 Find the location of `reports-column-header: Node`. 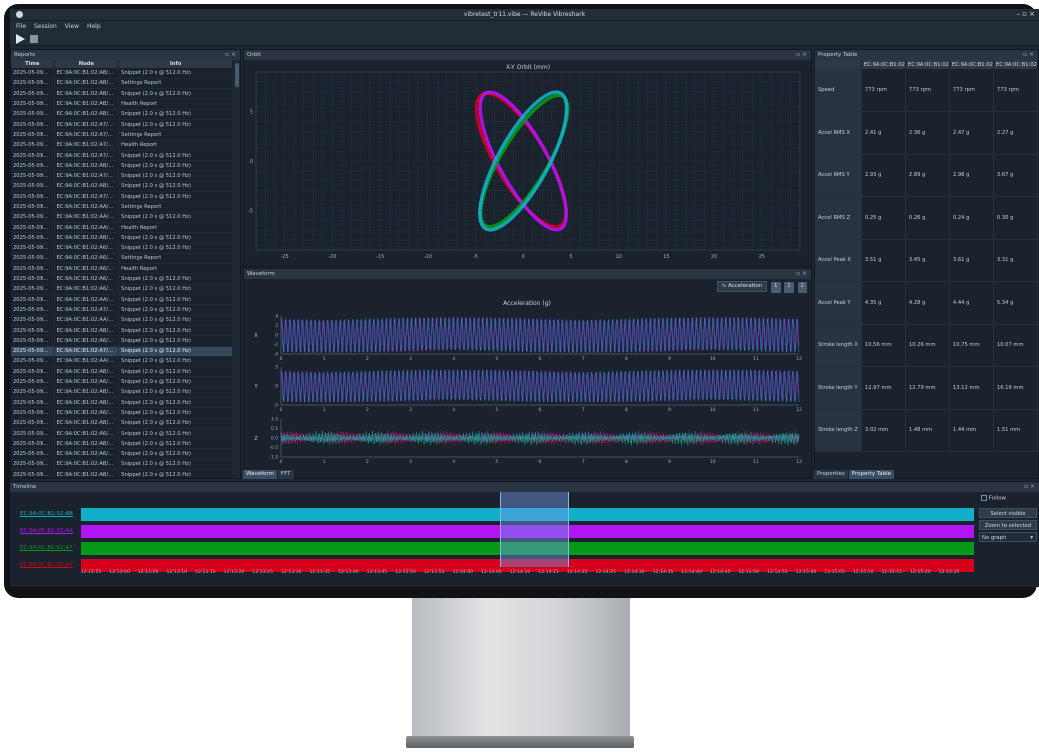

reports-column-header: Node is located at coordinates (87, 64).